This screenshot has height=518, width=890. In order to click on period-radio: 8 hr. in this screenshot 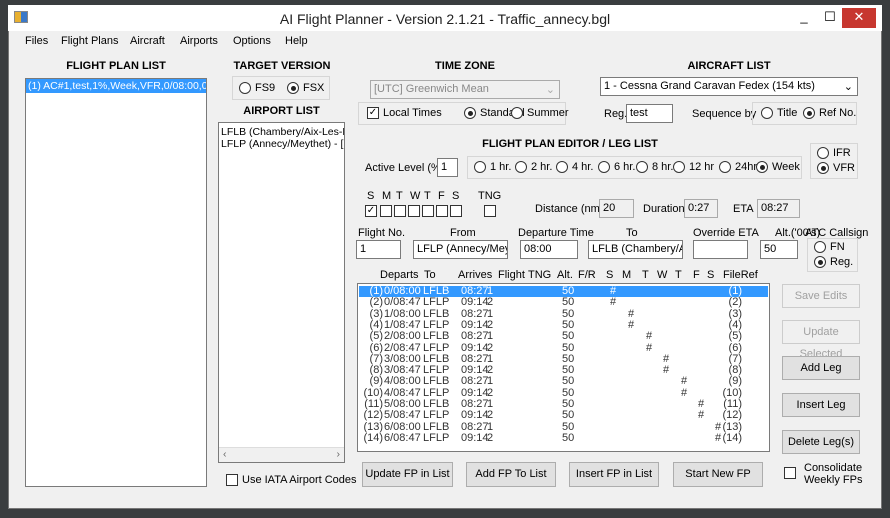, I will do `click(654, 167)`.